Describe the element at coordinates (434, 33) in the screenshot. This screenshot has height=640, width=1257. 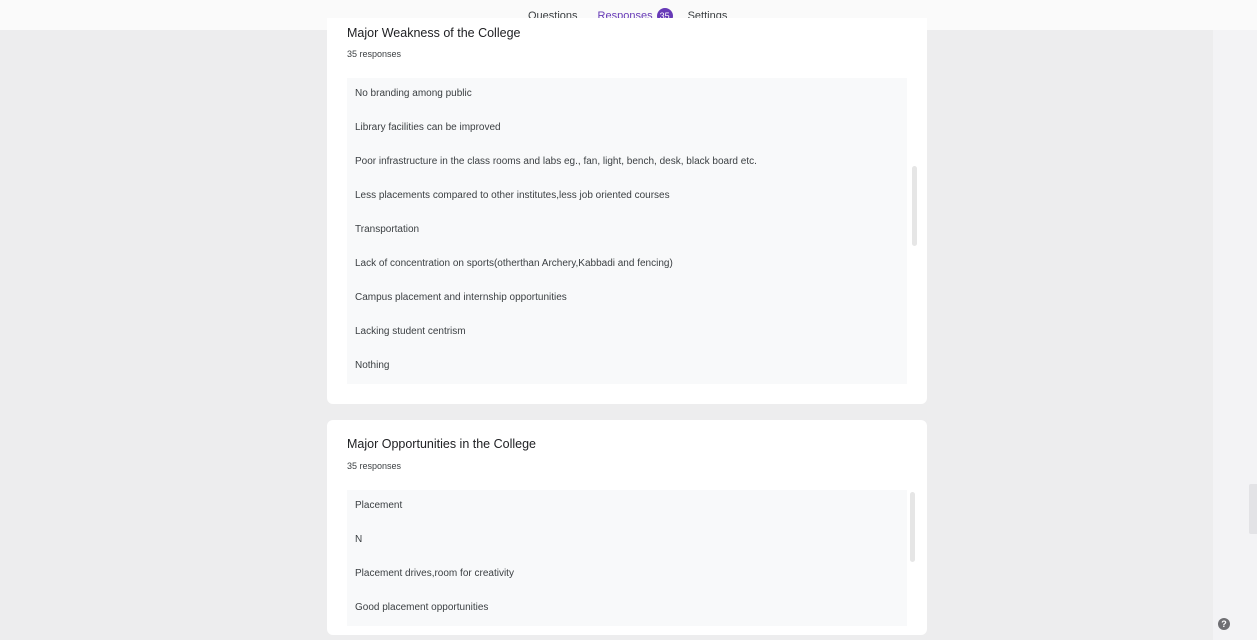
I see `question-title: Major Weakness of the College` at that location.